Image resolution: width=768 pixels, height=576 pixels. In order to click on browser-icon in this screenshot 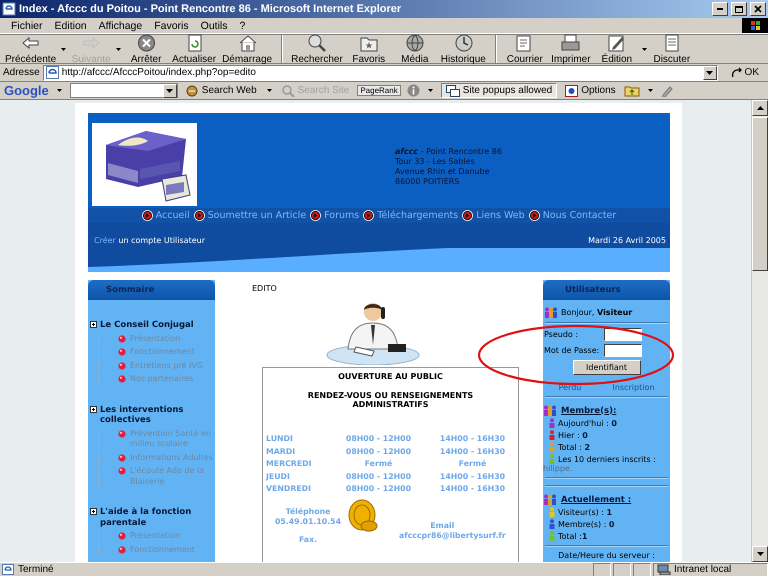, I will do `click(9, 9)`.